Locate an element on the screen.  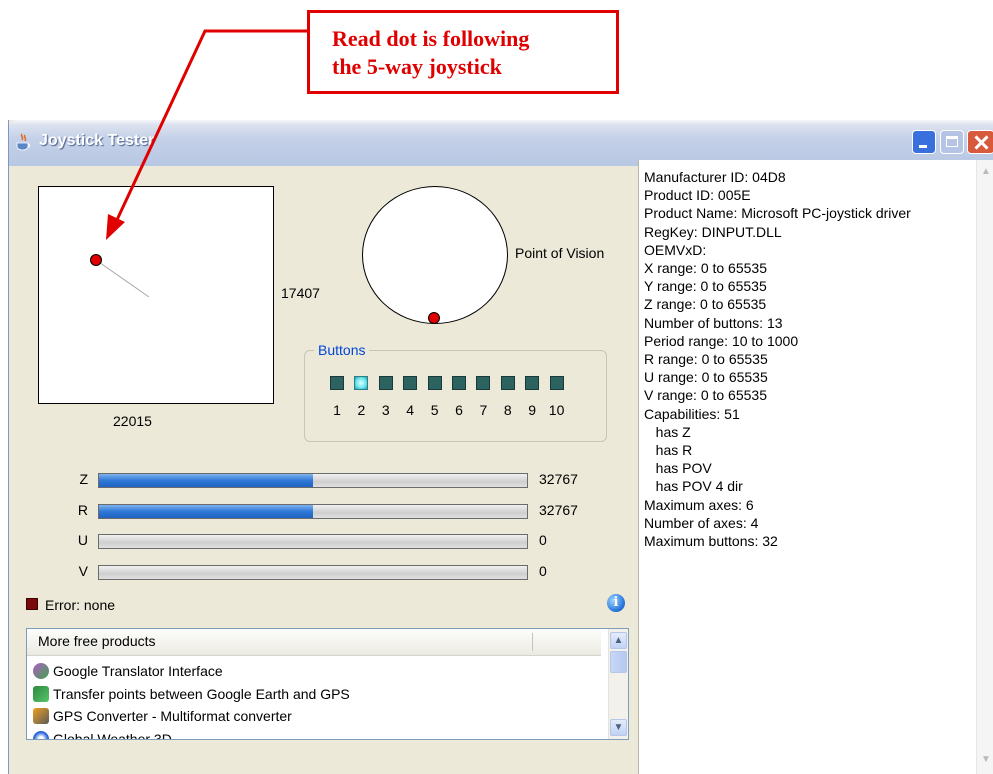
button-number-4: 4 is located at coordinates (410, 410).